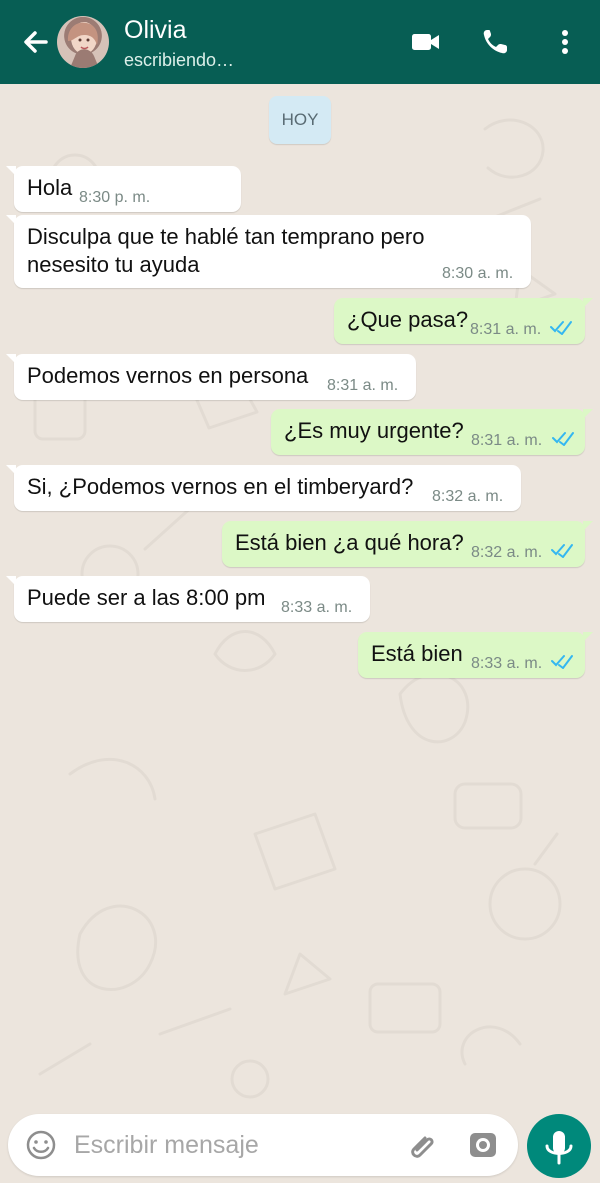 The height and width of the screenshot is (1183, 600). I want to click on message-text: Está bien, so click(417, 653).